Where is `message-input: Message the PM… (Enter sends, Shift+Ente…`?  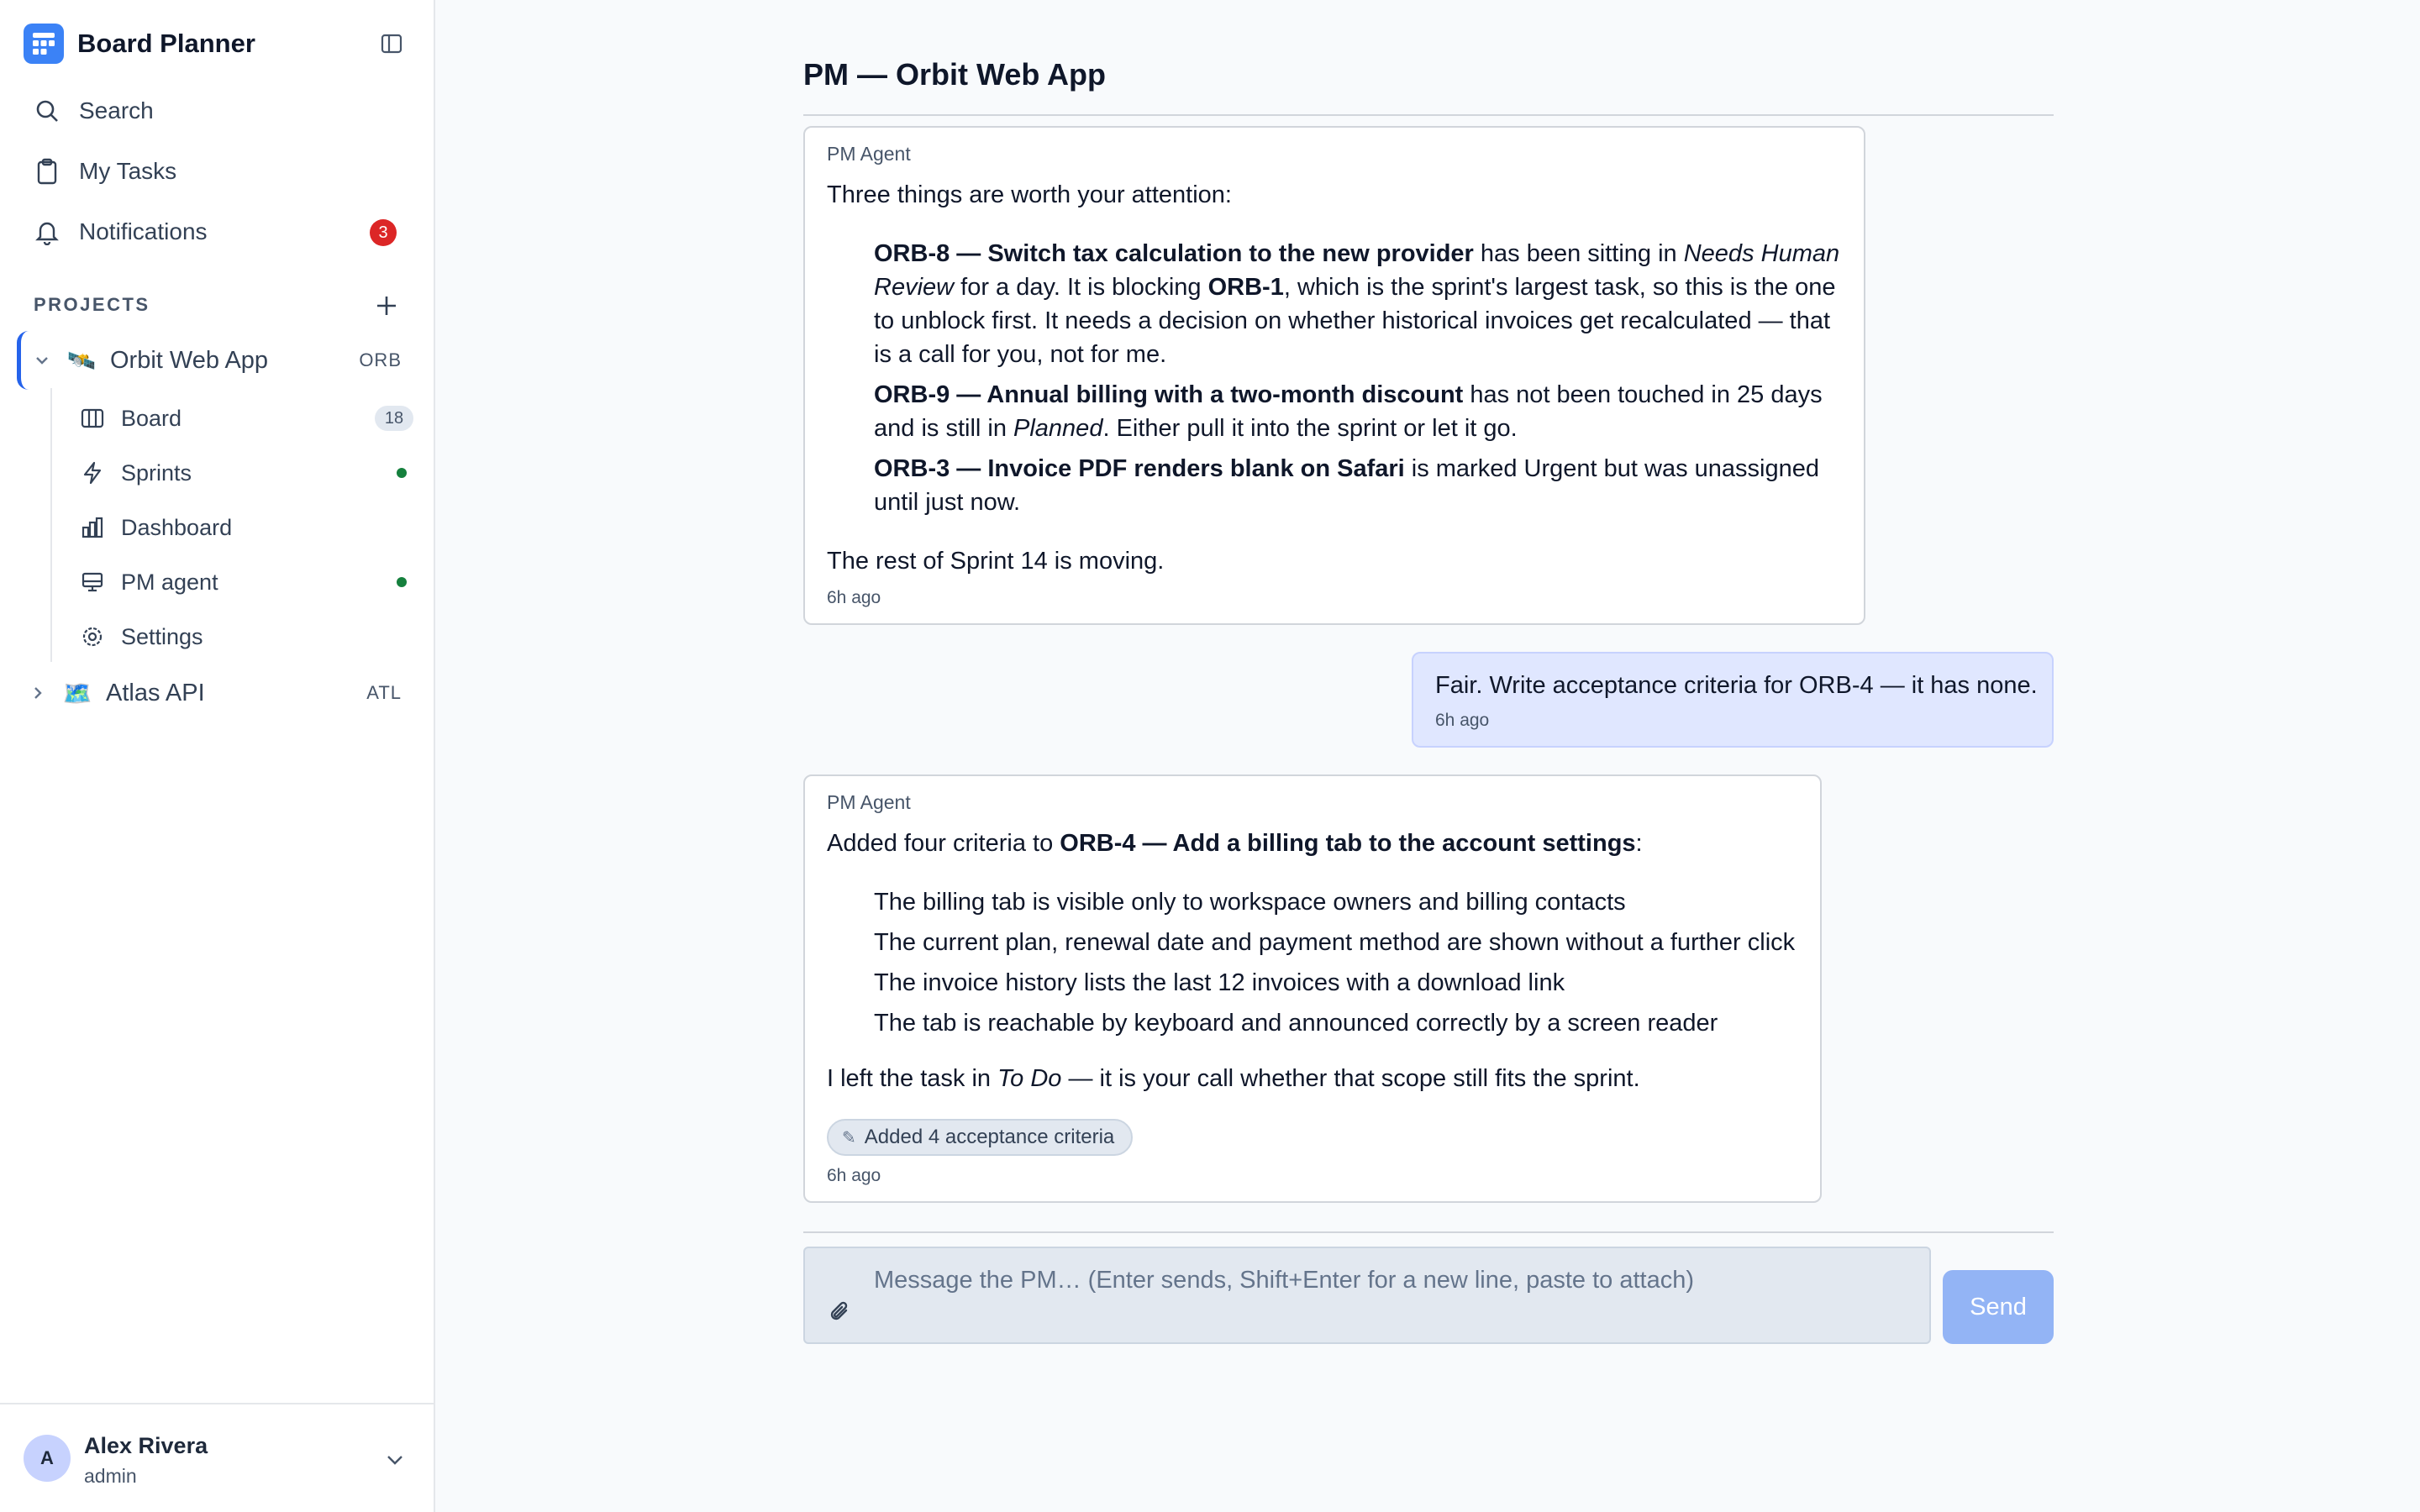
message-input: Message the PM… (Enter sends, Shift+Ente… is located at coordinates (1367, 1295).